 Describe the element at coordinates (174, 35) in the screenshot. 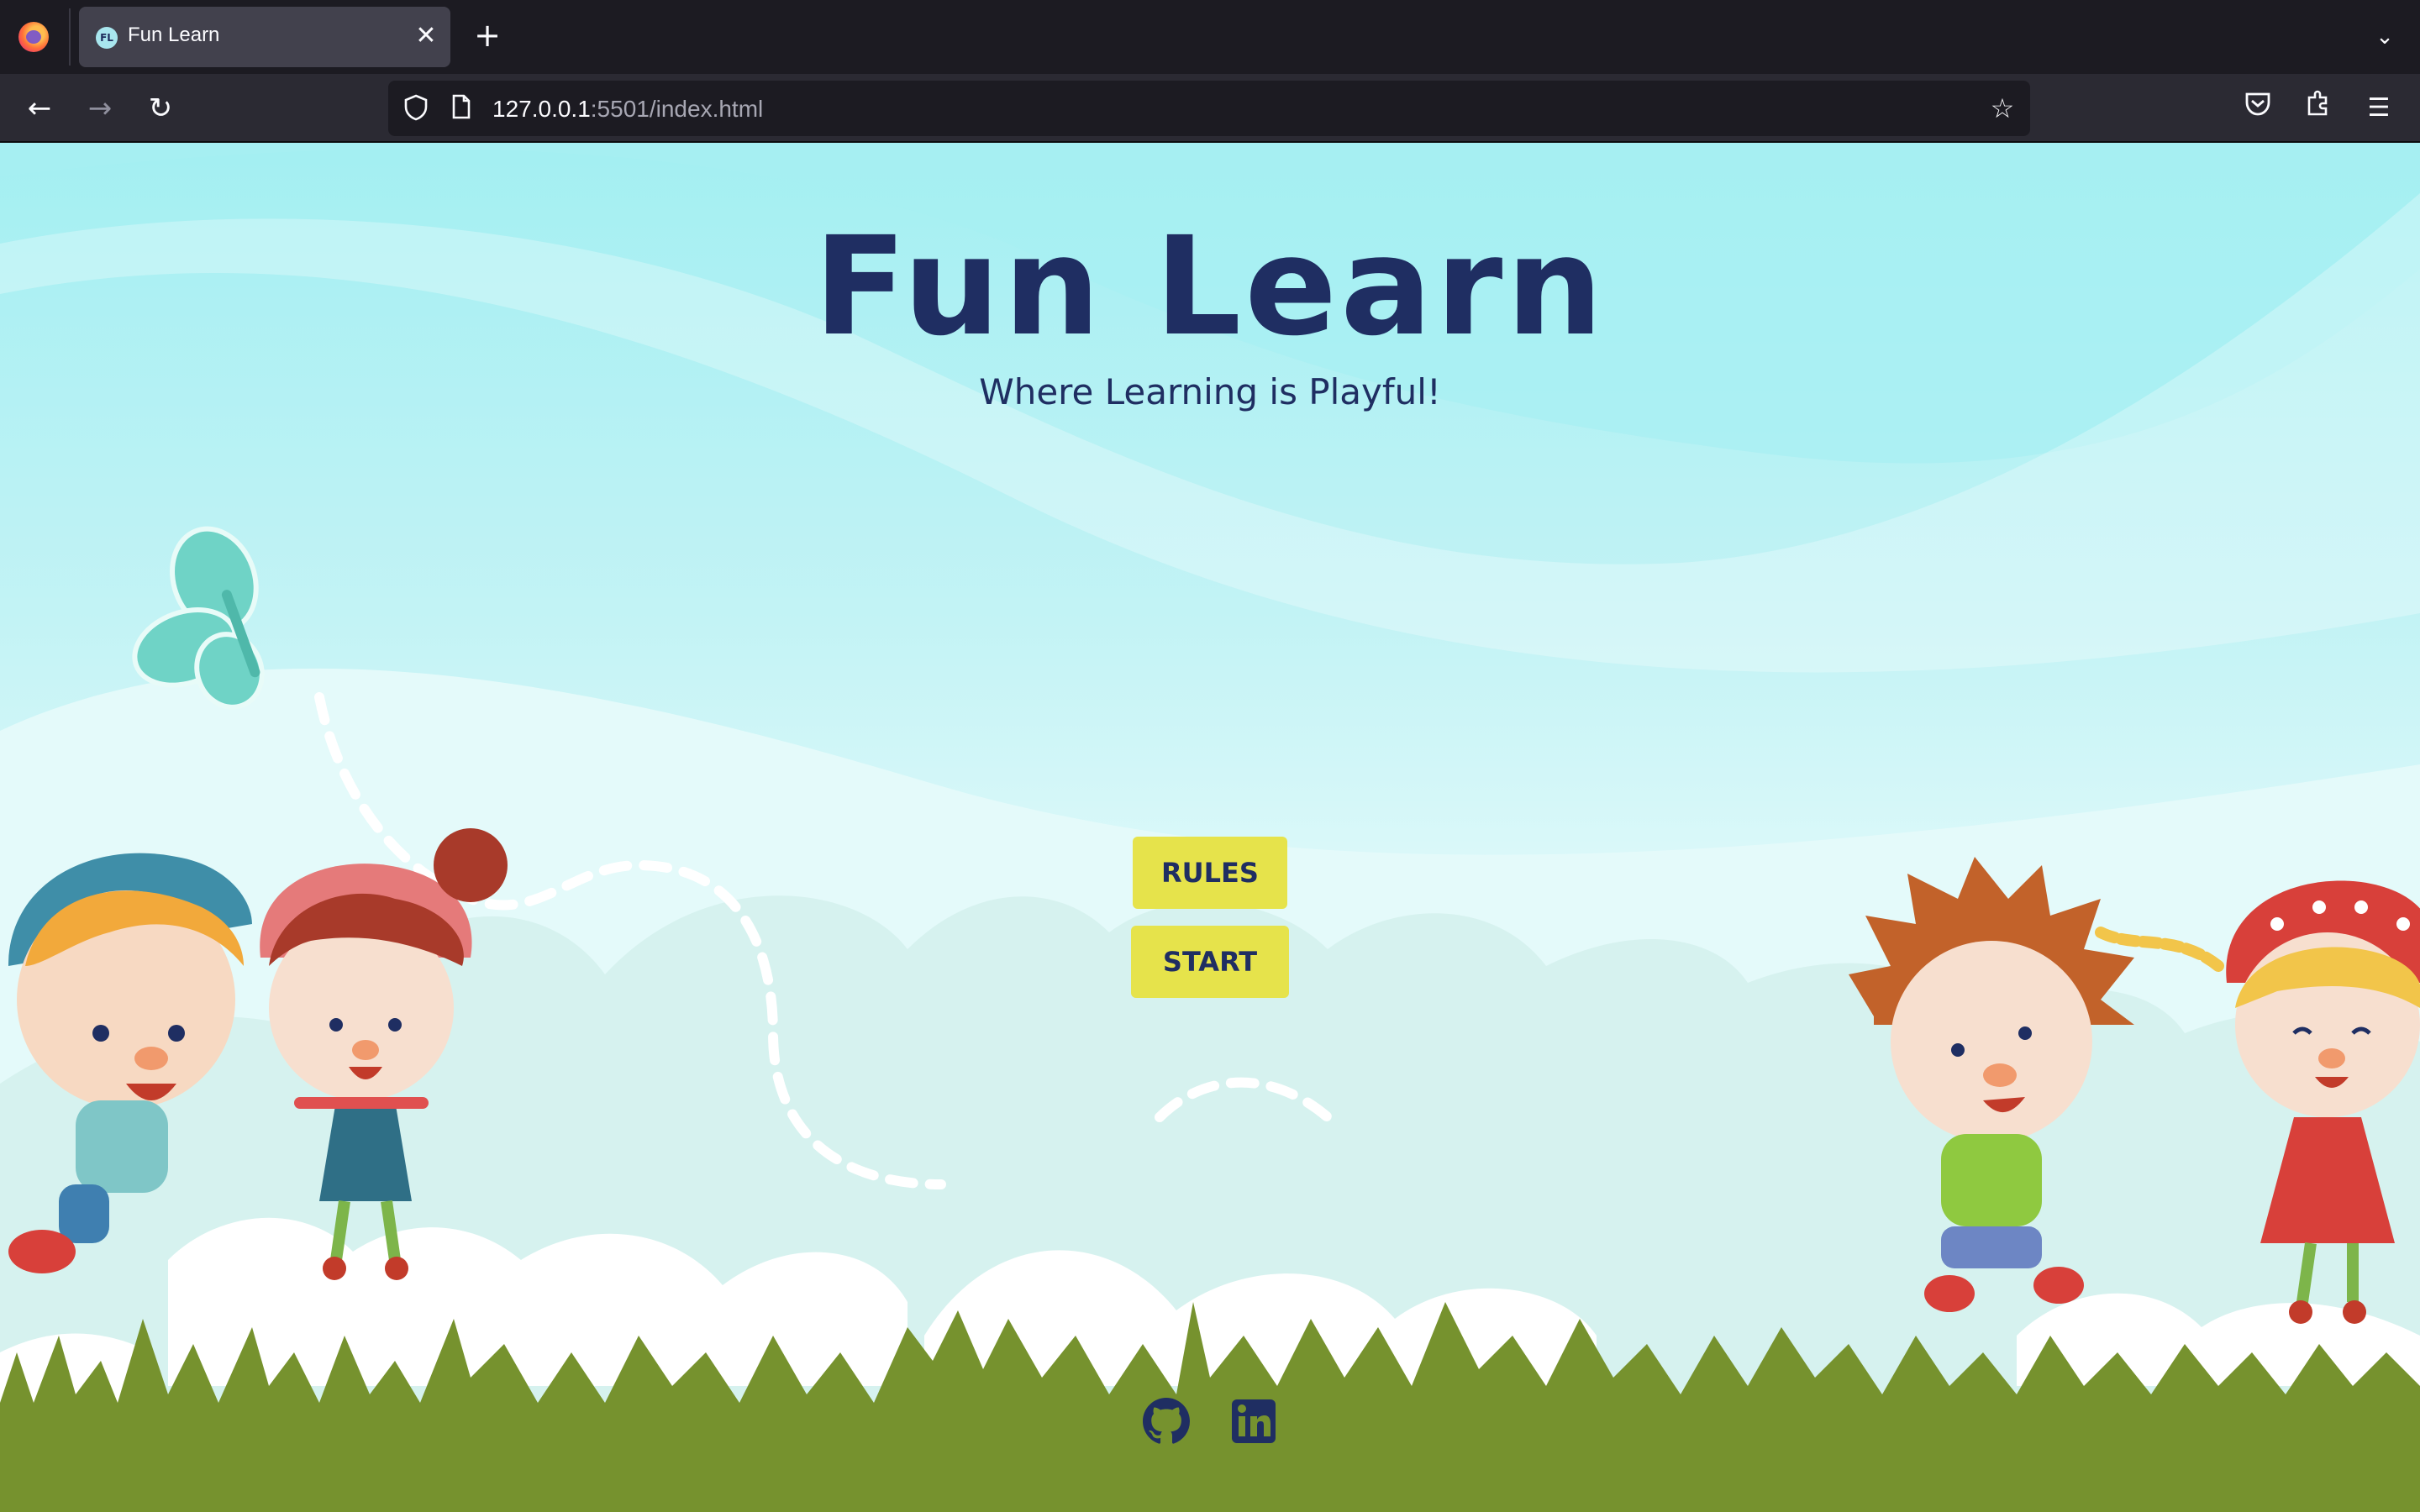

I see `tab-title: Fun Learn` at that location.